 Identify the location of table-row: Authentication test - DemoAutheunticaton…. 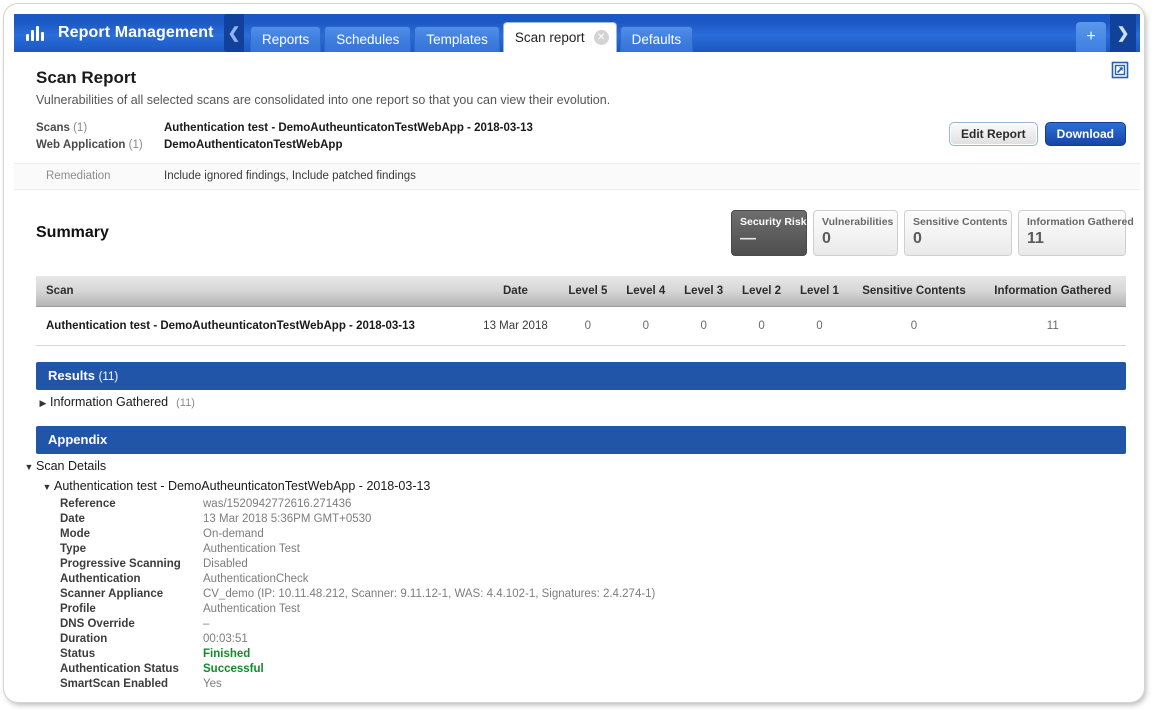
(581, 326).